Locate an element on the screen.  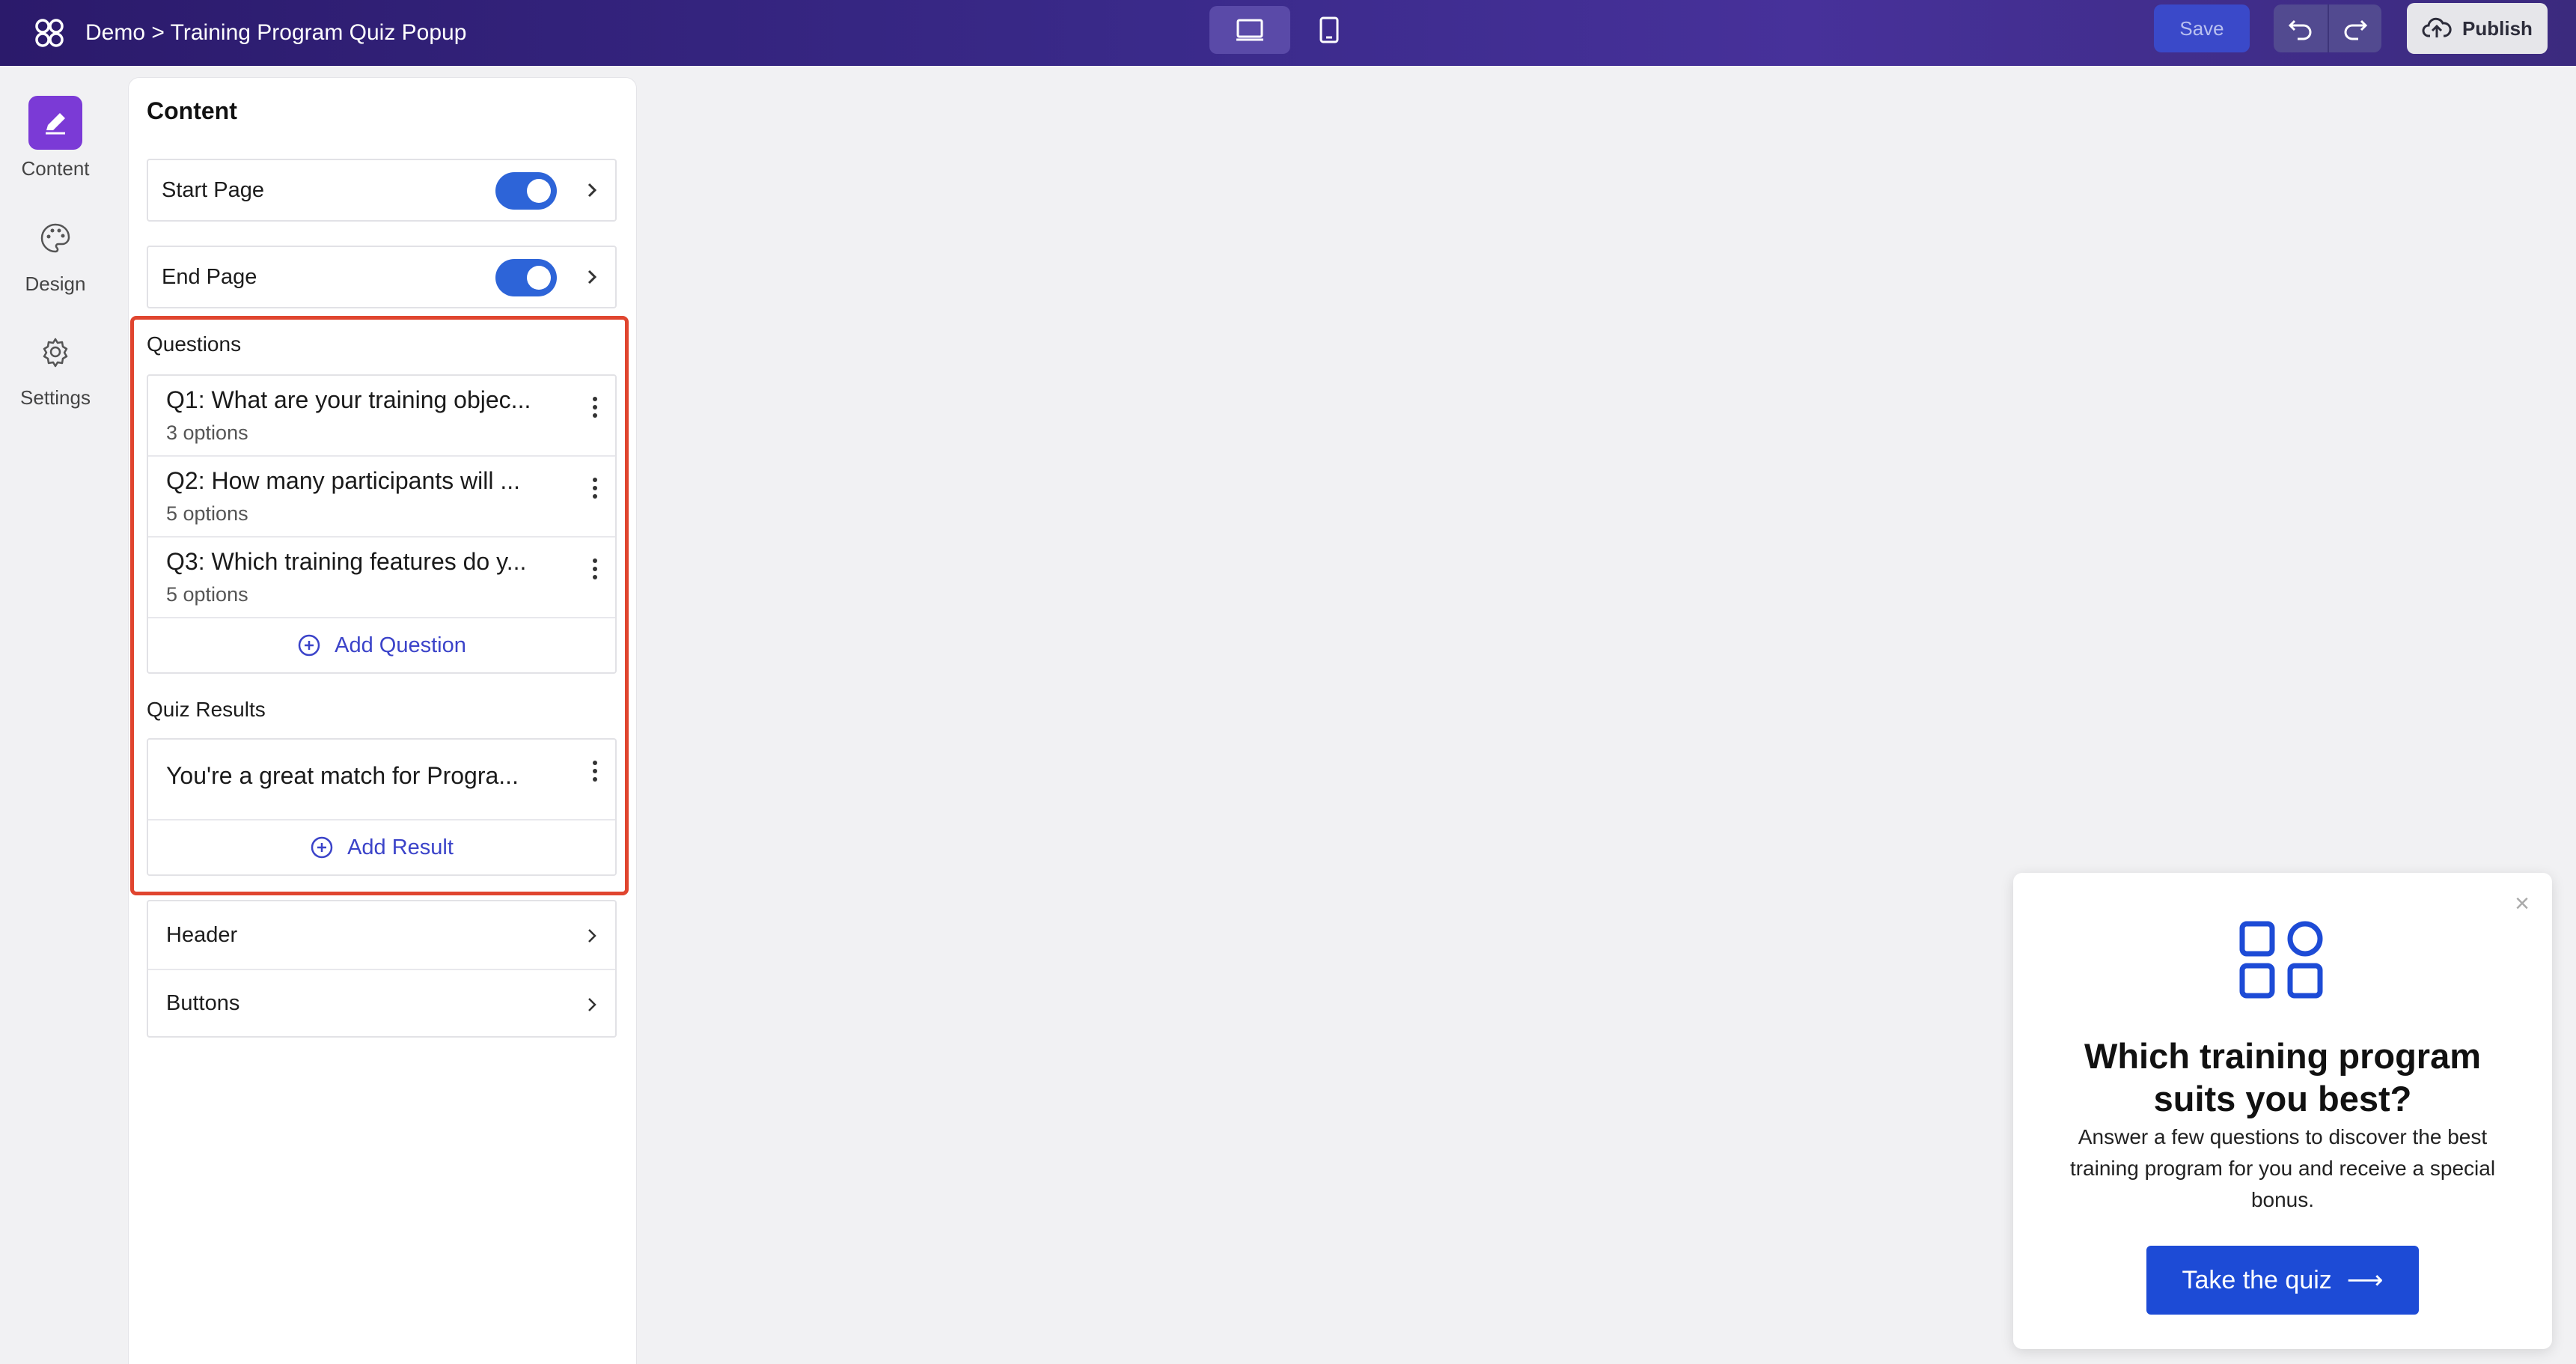
section-nav-list: Header Buttons is located at coordinates (382, 969).